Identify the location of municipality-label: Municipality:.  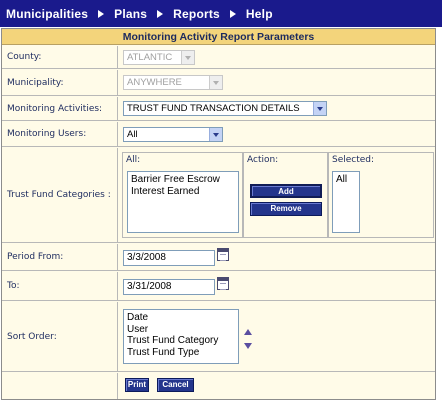
(60, 82).